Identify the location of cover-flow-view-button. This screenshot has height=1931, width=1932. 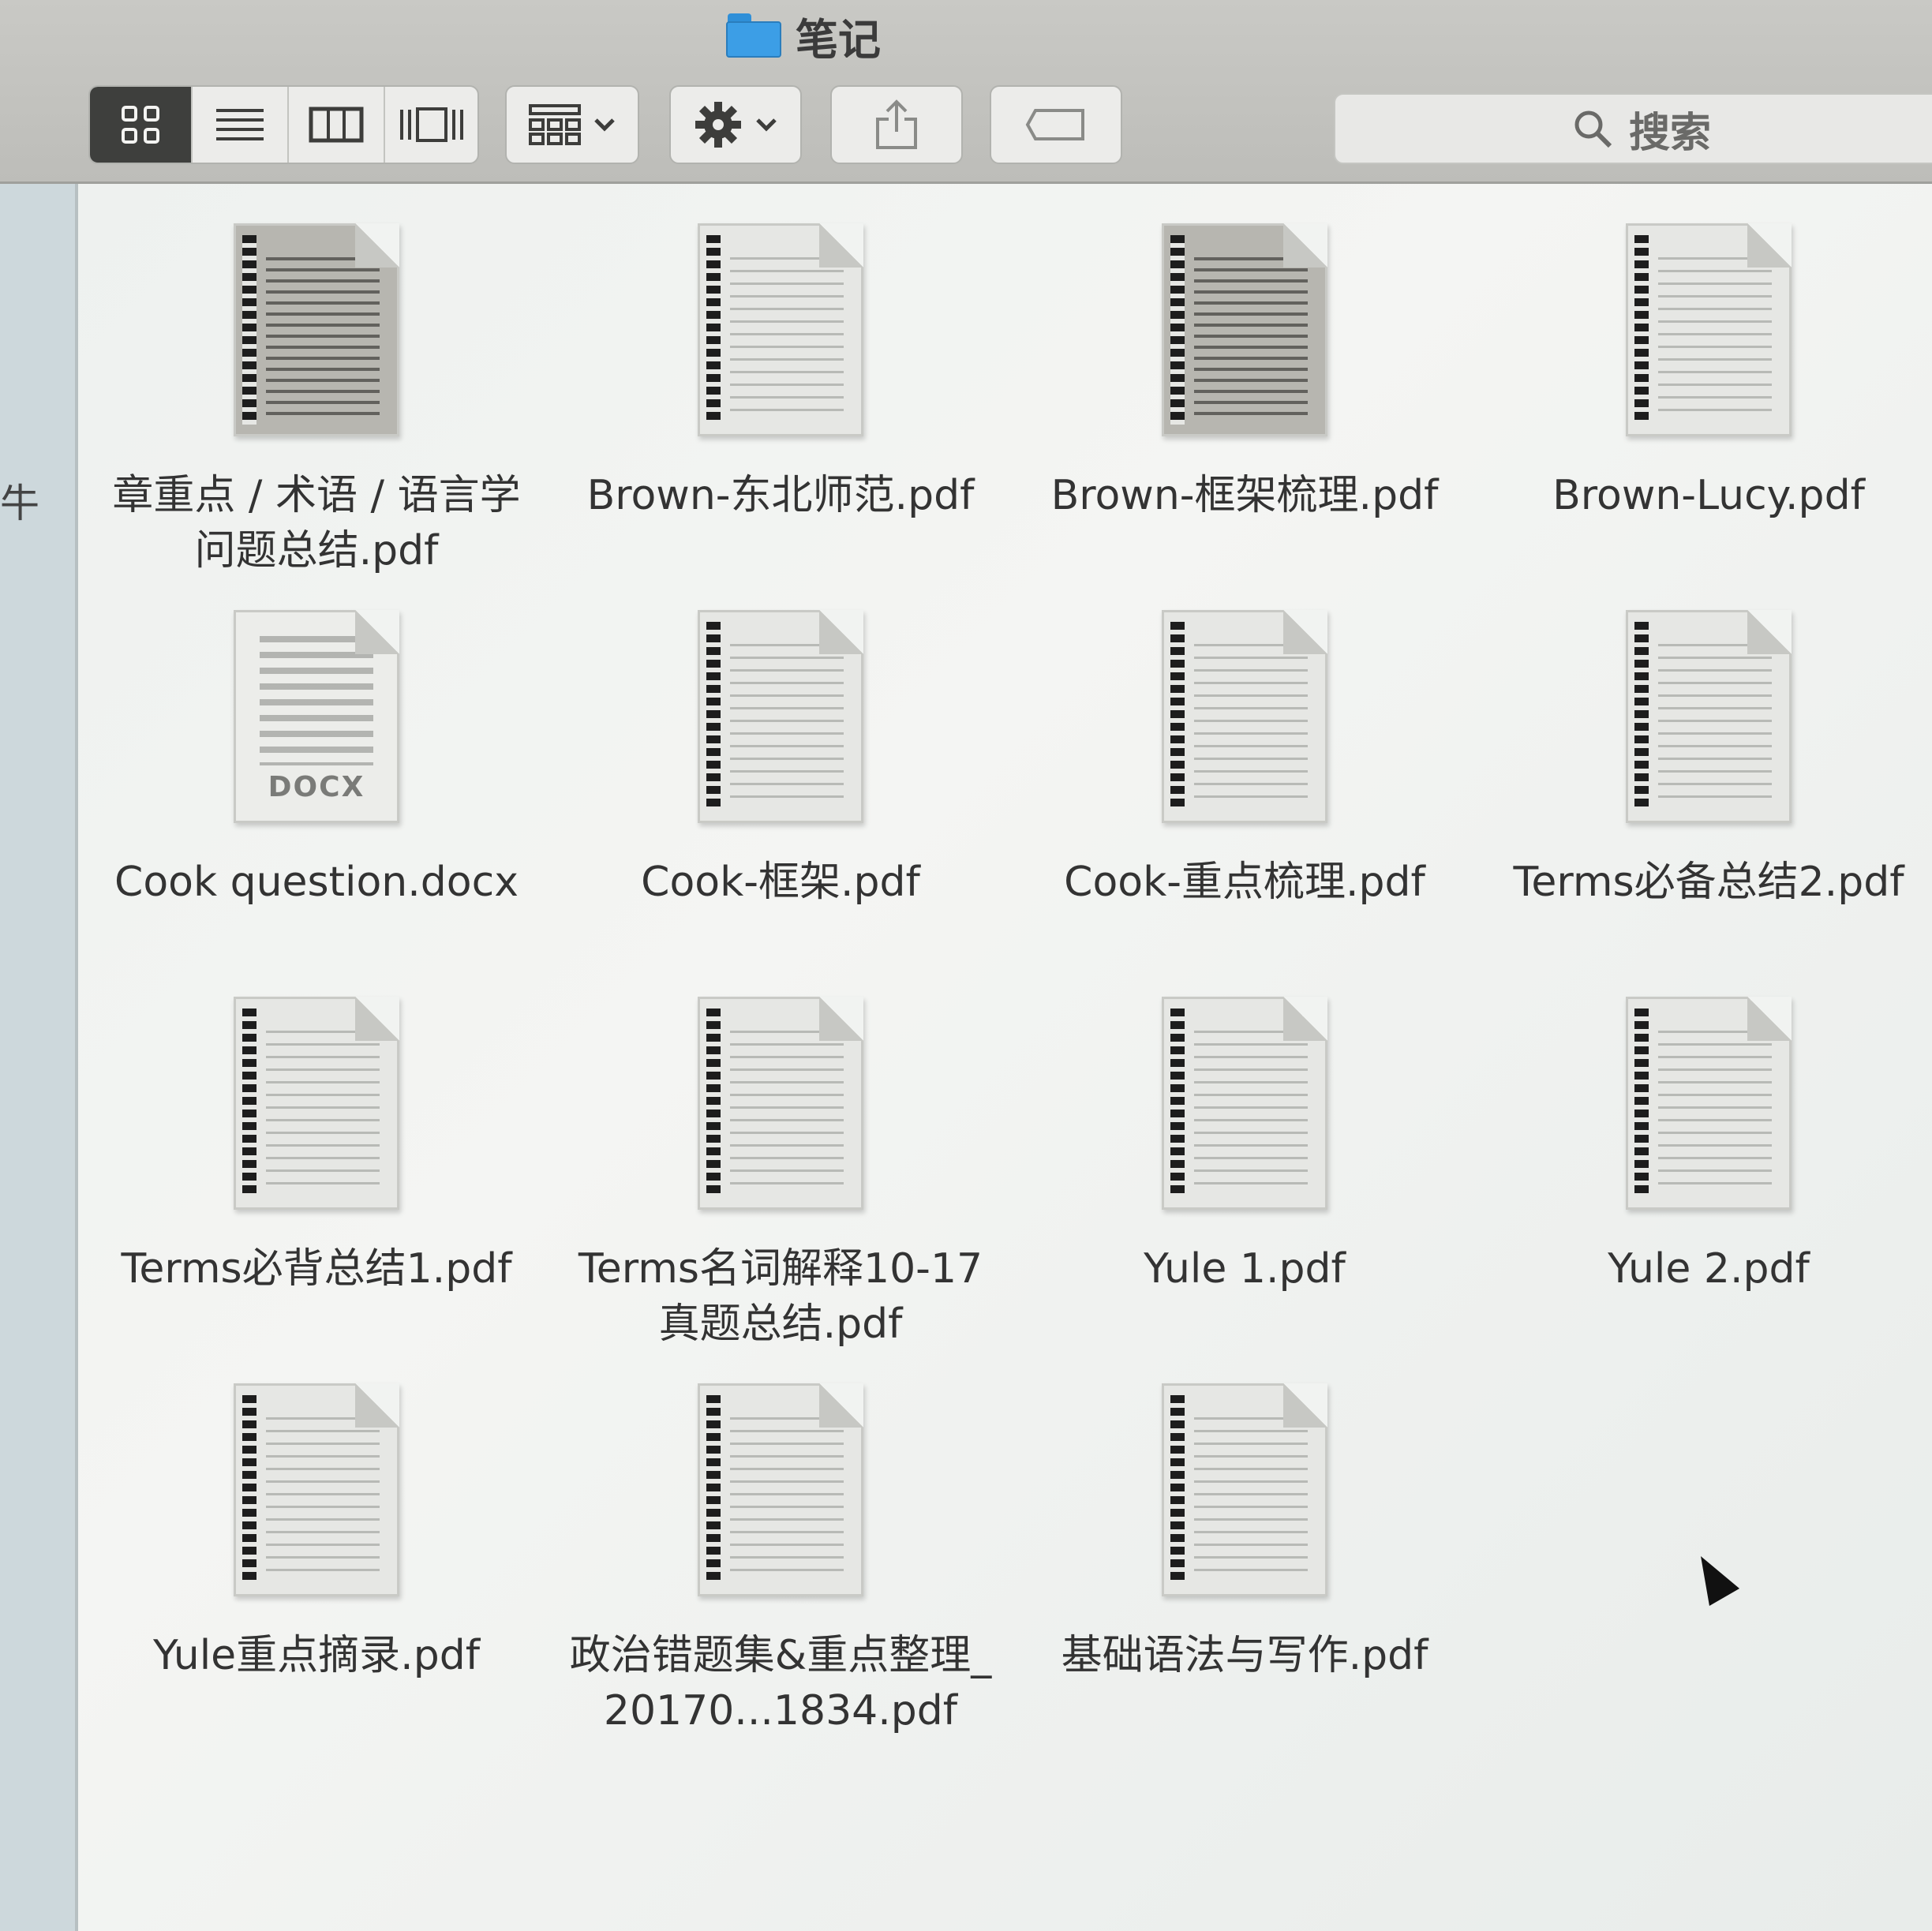
(431, 125).